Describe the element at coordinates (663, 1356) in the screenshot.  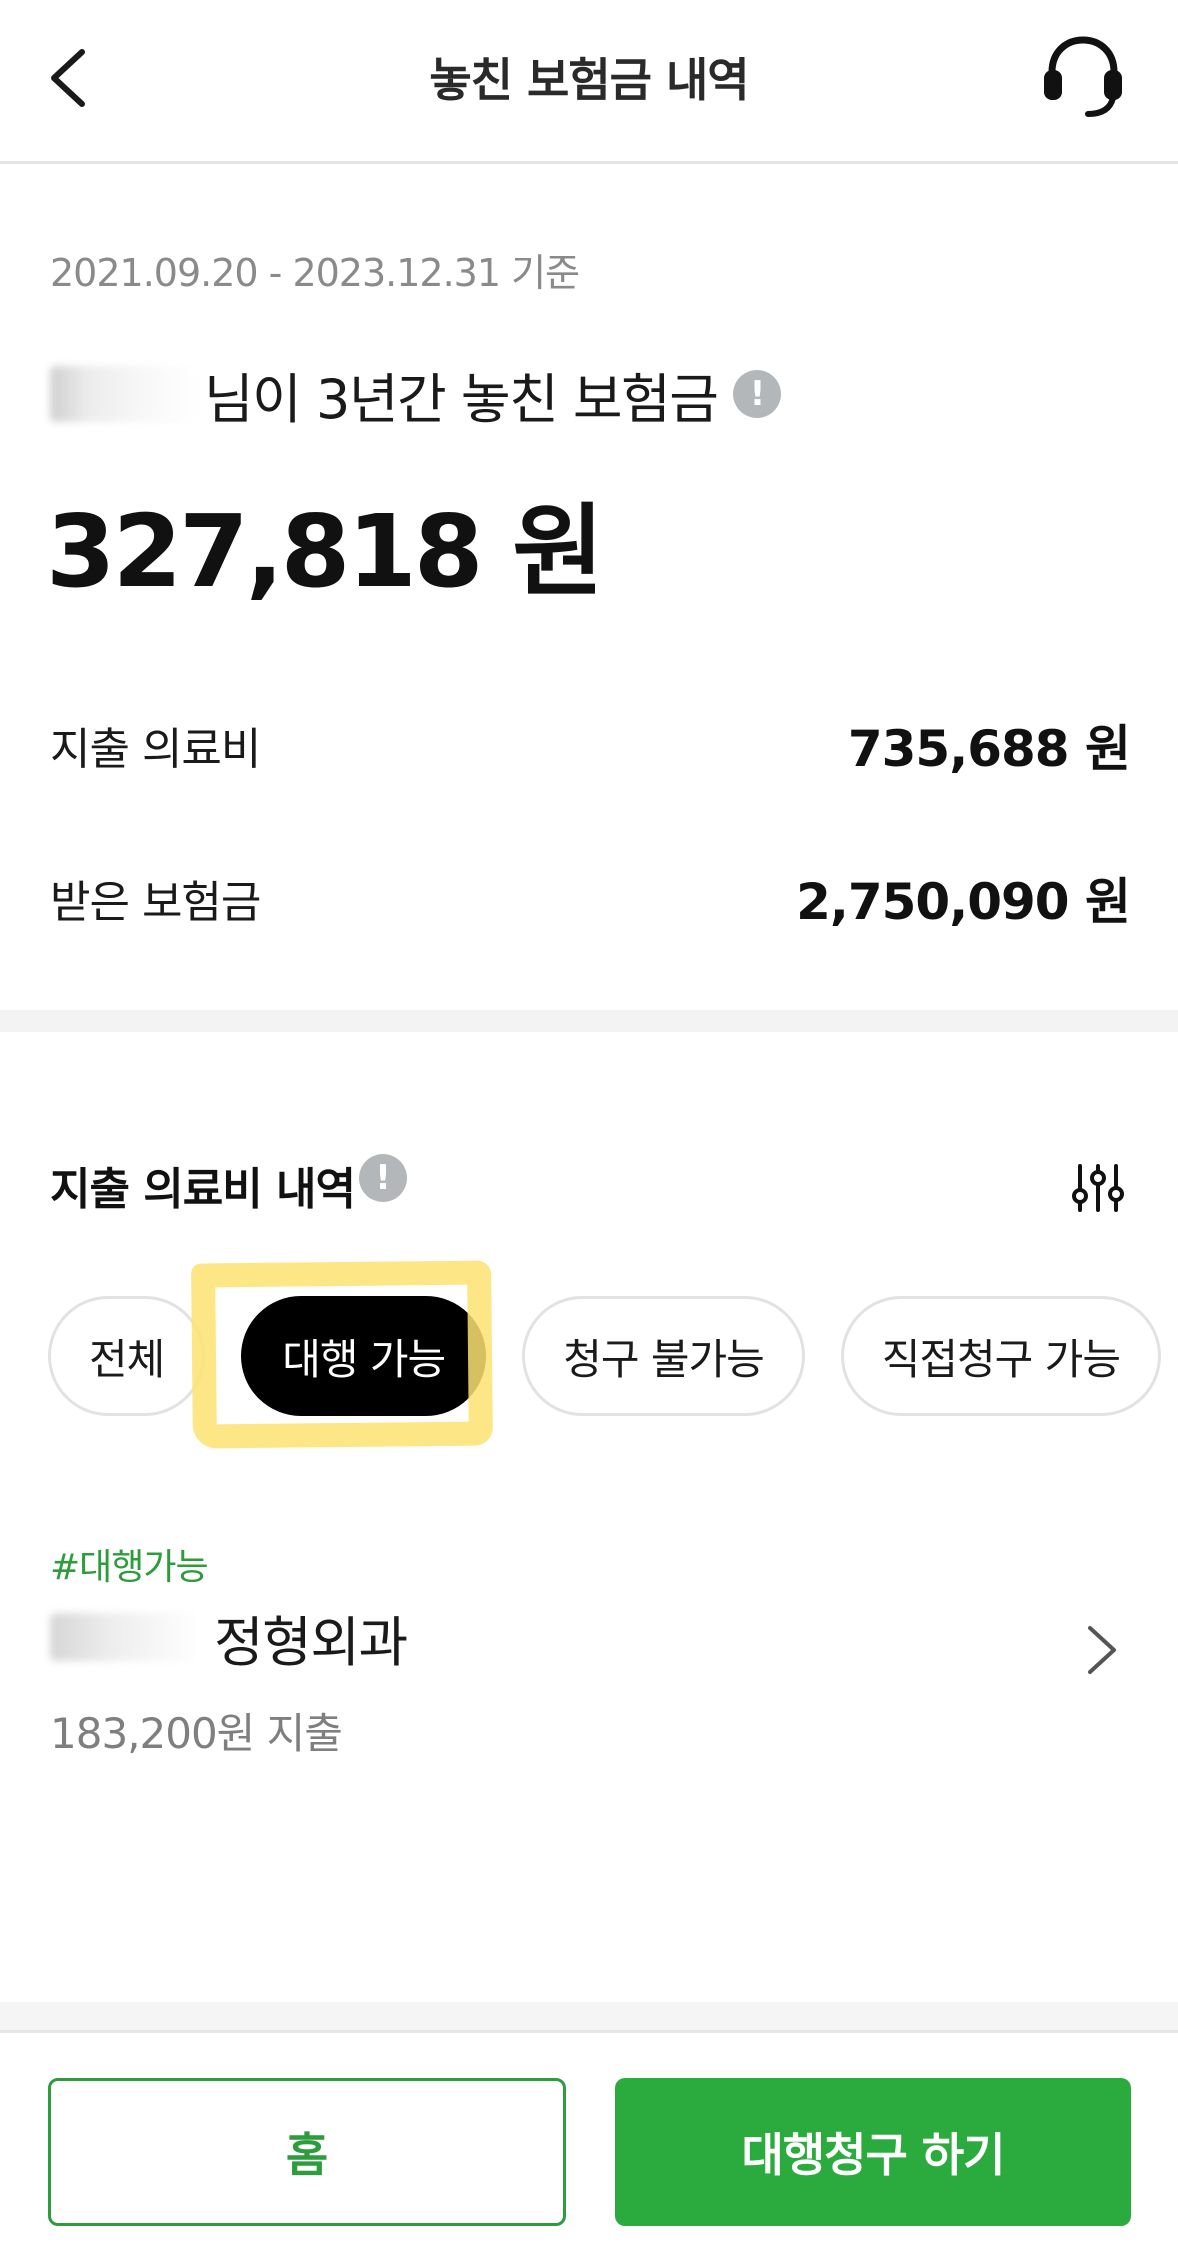
I see `chip-not-claimable: 청구 불가능` at that location.